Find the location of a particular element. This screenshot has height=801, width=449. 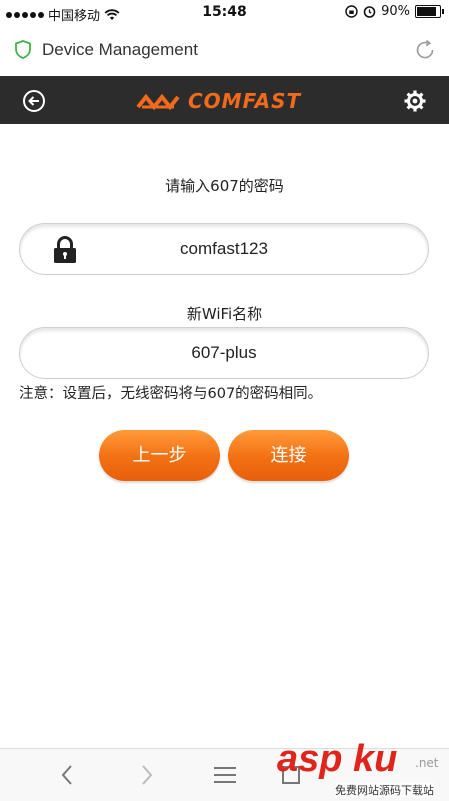

battery-icon is located at coordinates (429, 11).